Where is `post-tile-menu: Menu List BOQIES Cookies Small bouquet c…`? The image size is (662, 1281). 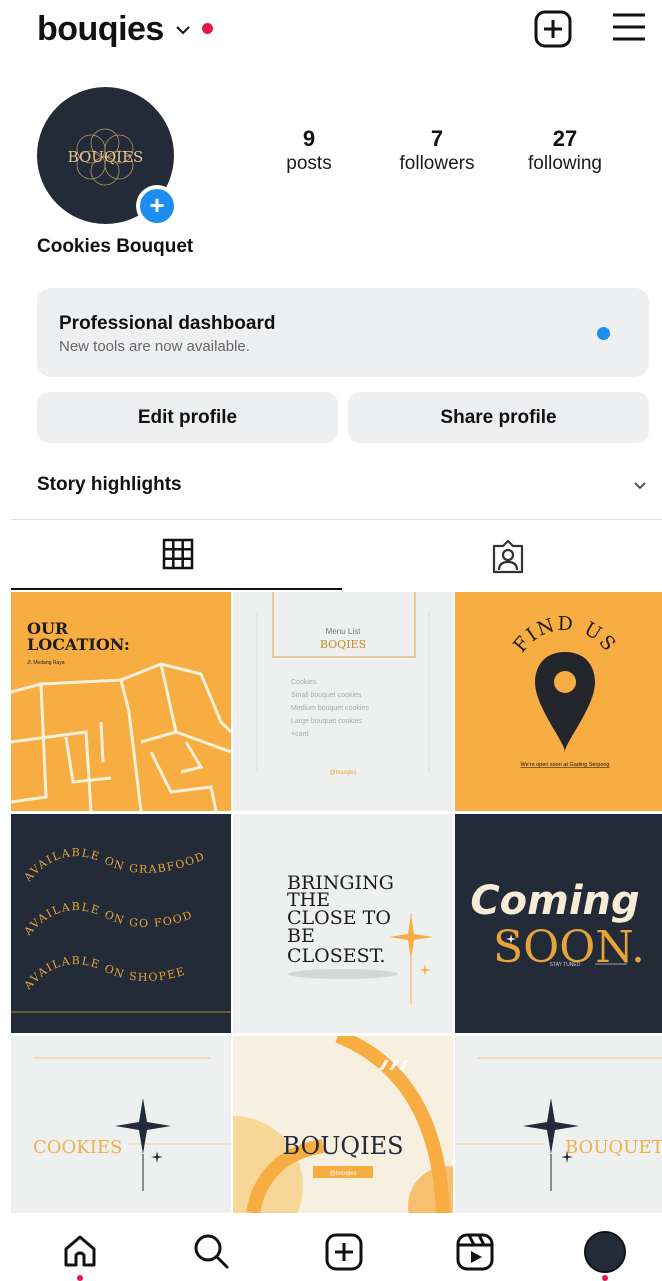 post-tile-menu: Menu List BOQIES Cookies Small bouquet c… is located at coordinates (343, 701).